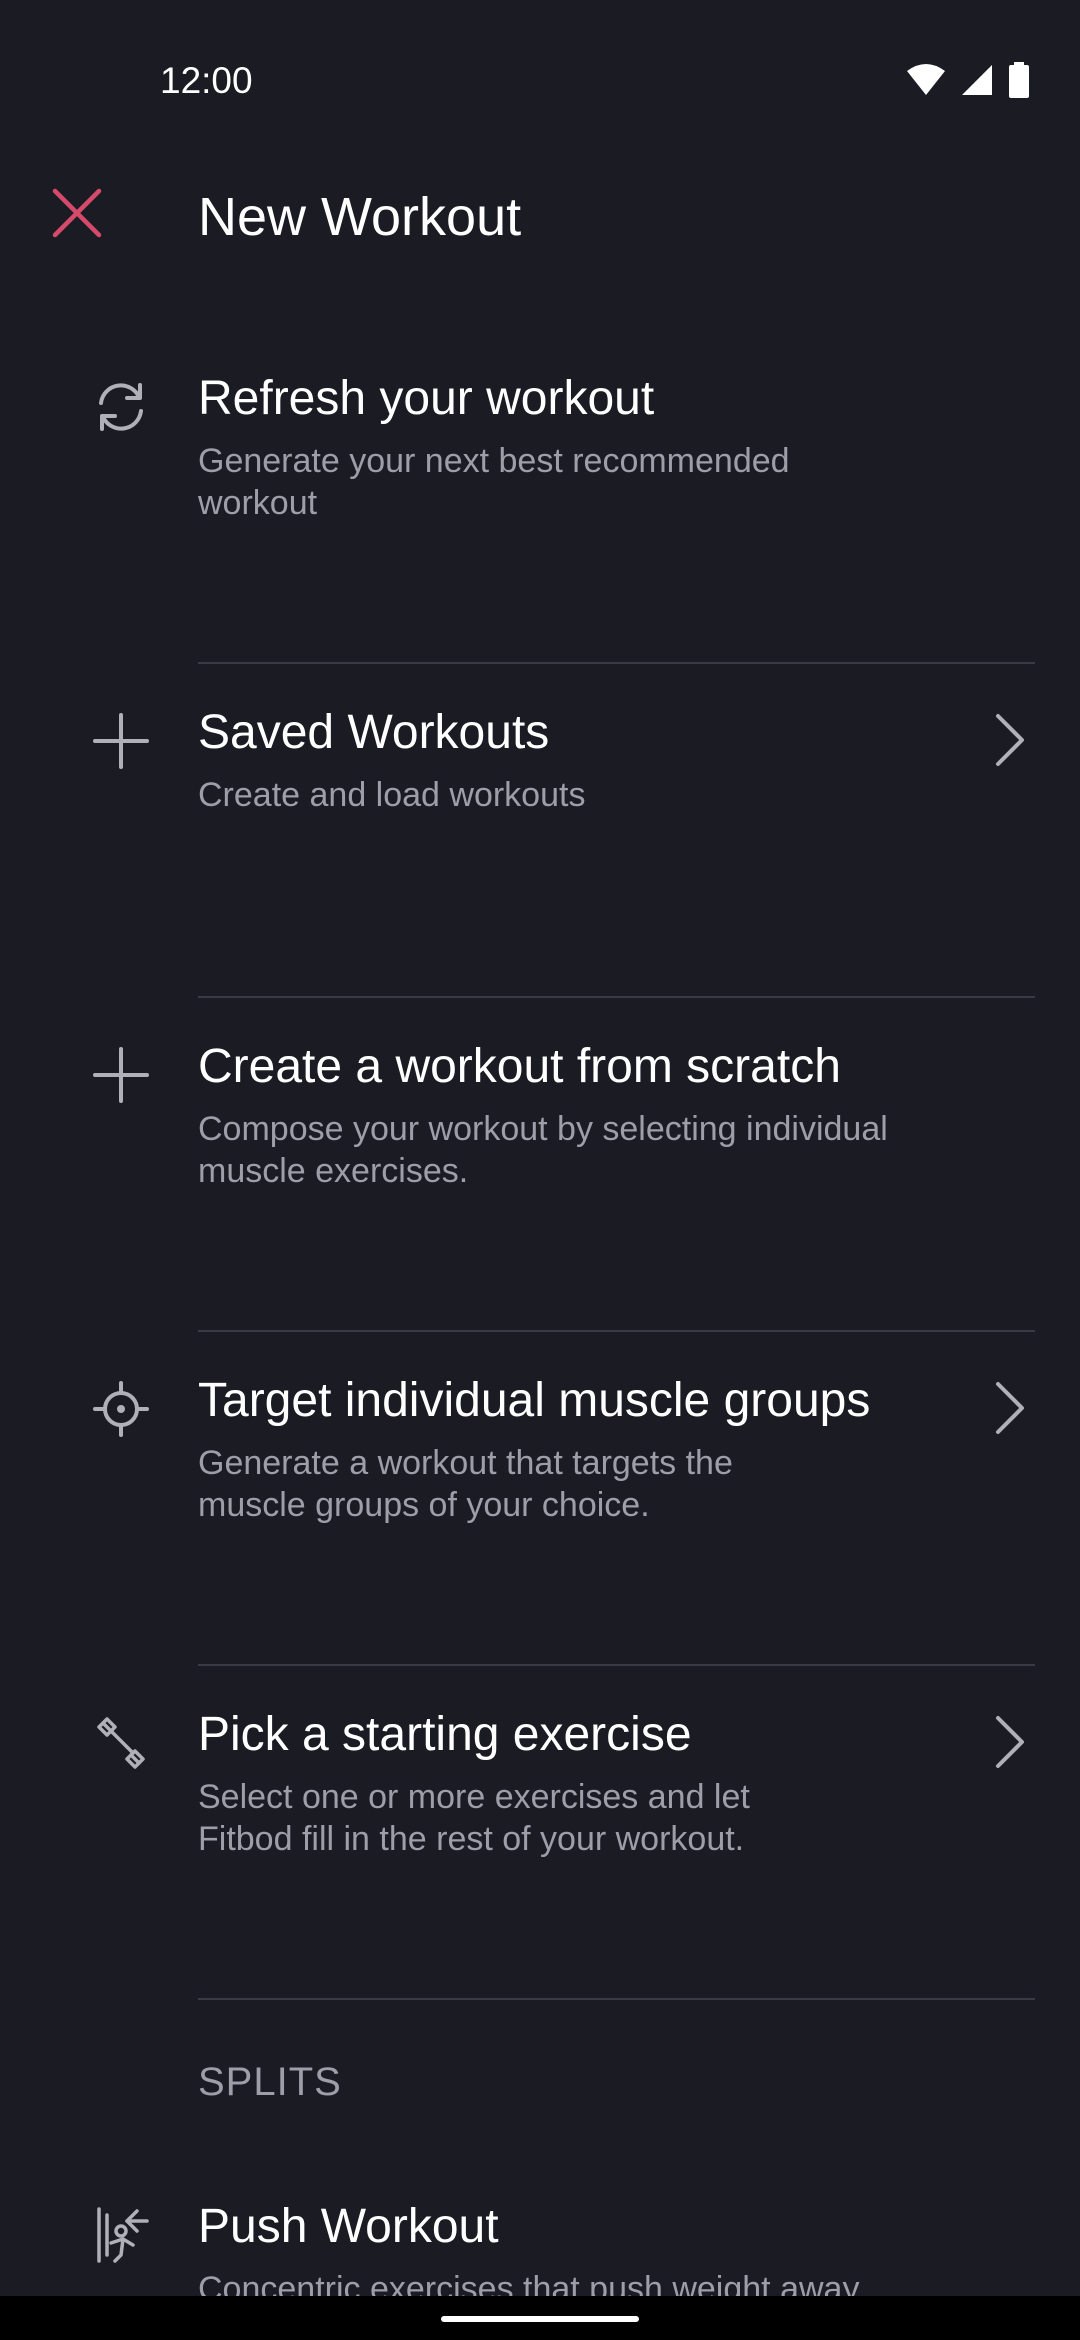 Image resolution: width=1080 pixels, height=2340 pixels. What do you see at coordinates (540, 215) in the screenshot?
I see `app-bar: New Workout` at bounding box center [540, 215].